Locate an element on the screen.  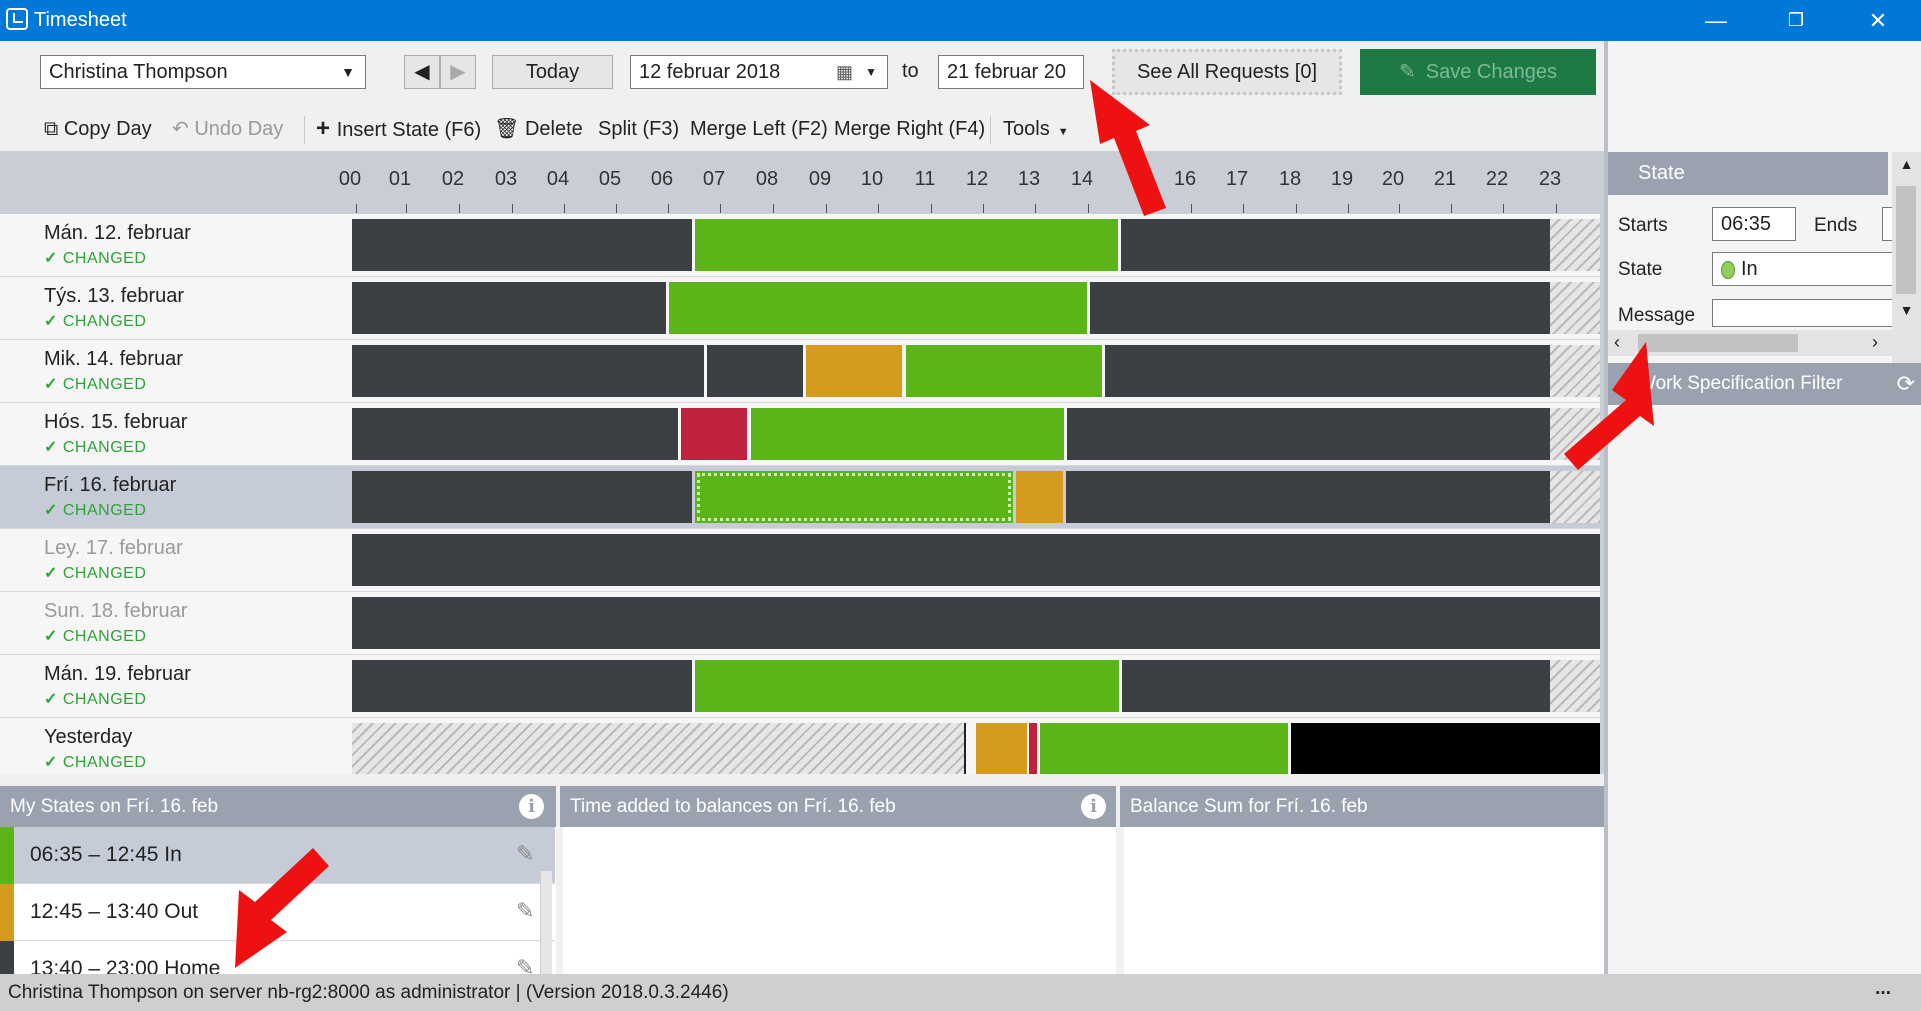
copy-day-label: Copy Day is located at coordinates (107, 129).